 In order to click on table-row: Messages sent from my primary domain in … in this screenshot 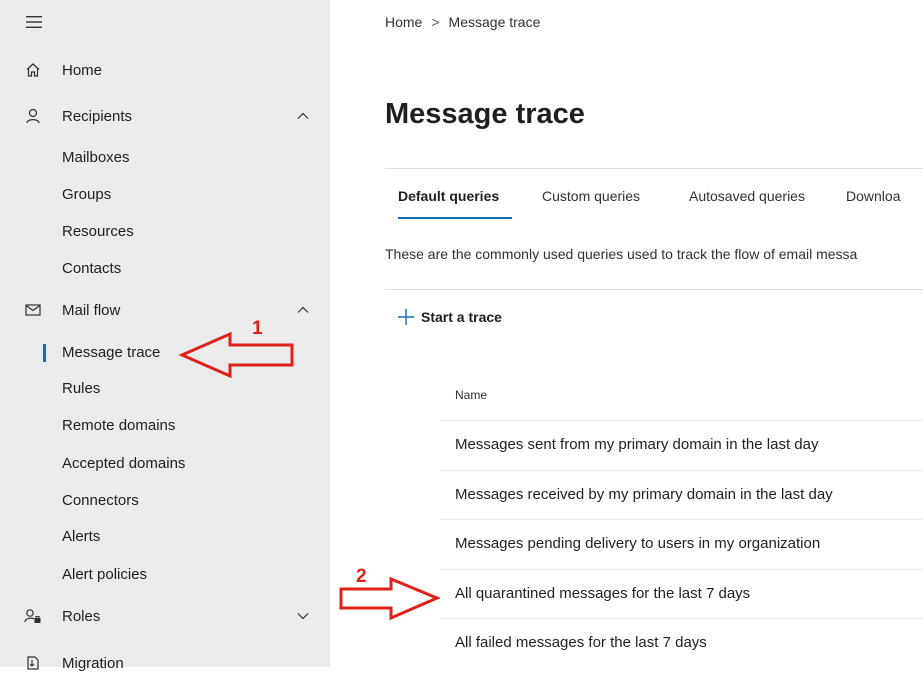, I will do `click(681, 445)`.